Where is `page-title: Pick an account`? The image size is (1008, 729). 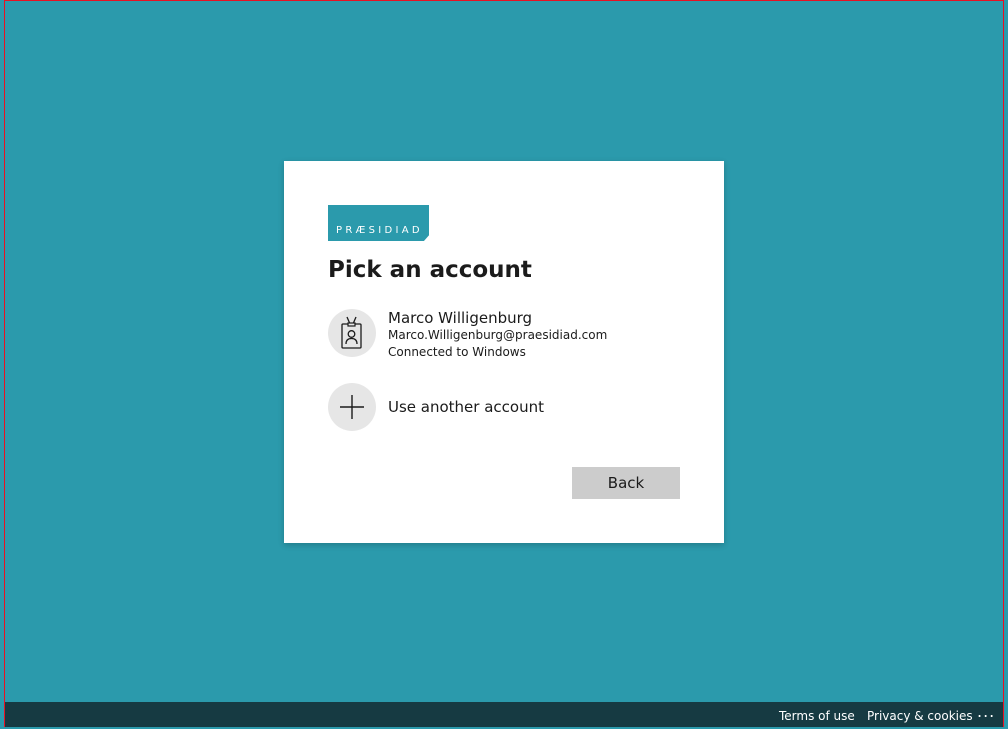 page-title: Pick an account is located at coordinates (430, 270).